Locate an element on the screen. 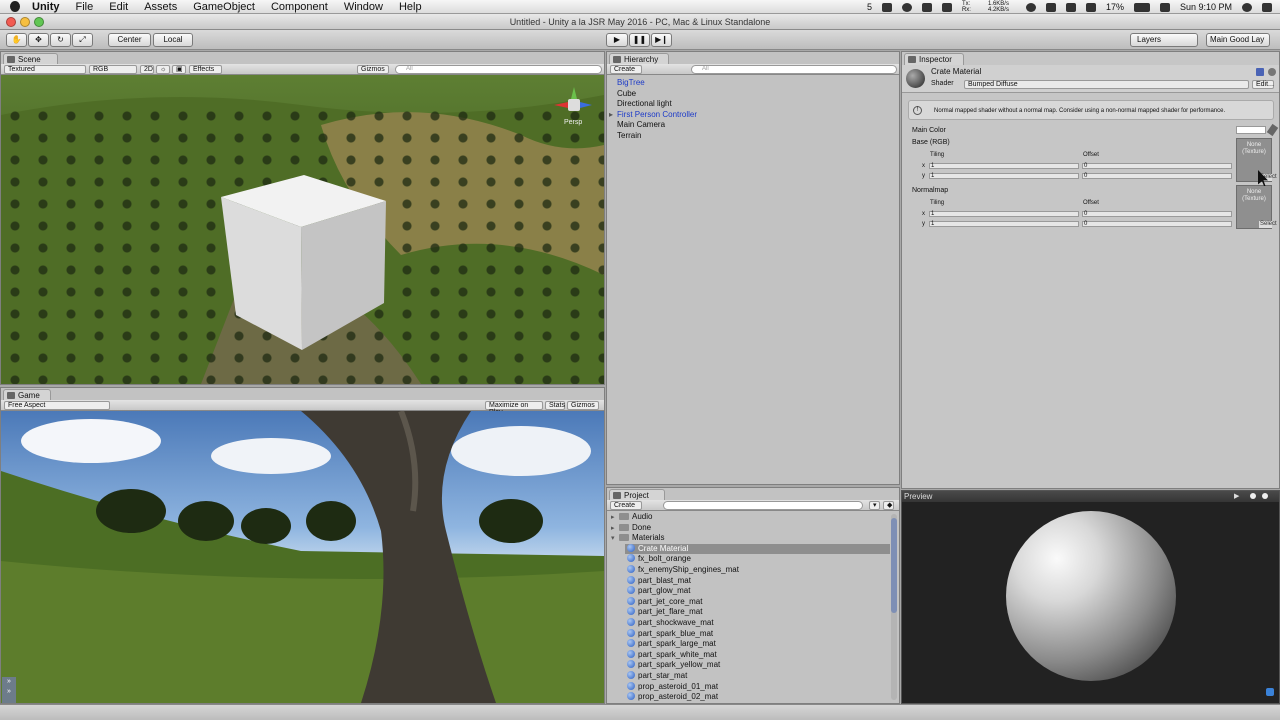 The width and height of the screenshot is (1280, 720). scale-tool-button: ⤢ is located at coordinates (82, 40).